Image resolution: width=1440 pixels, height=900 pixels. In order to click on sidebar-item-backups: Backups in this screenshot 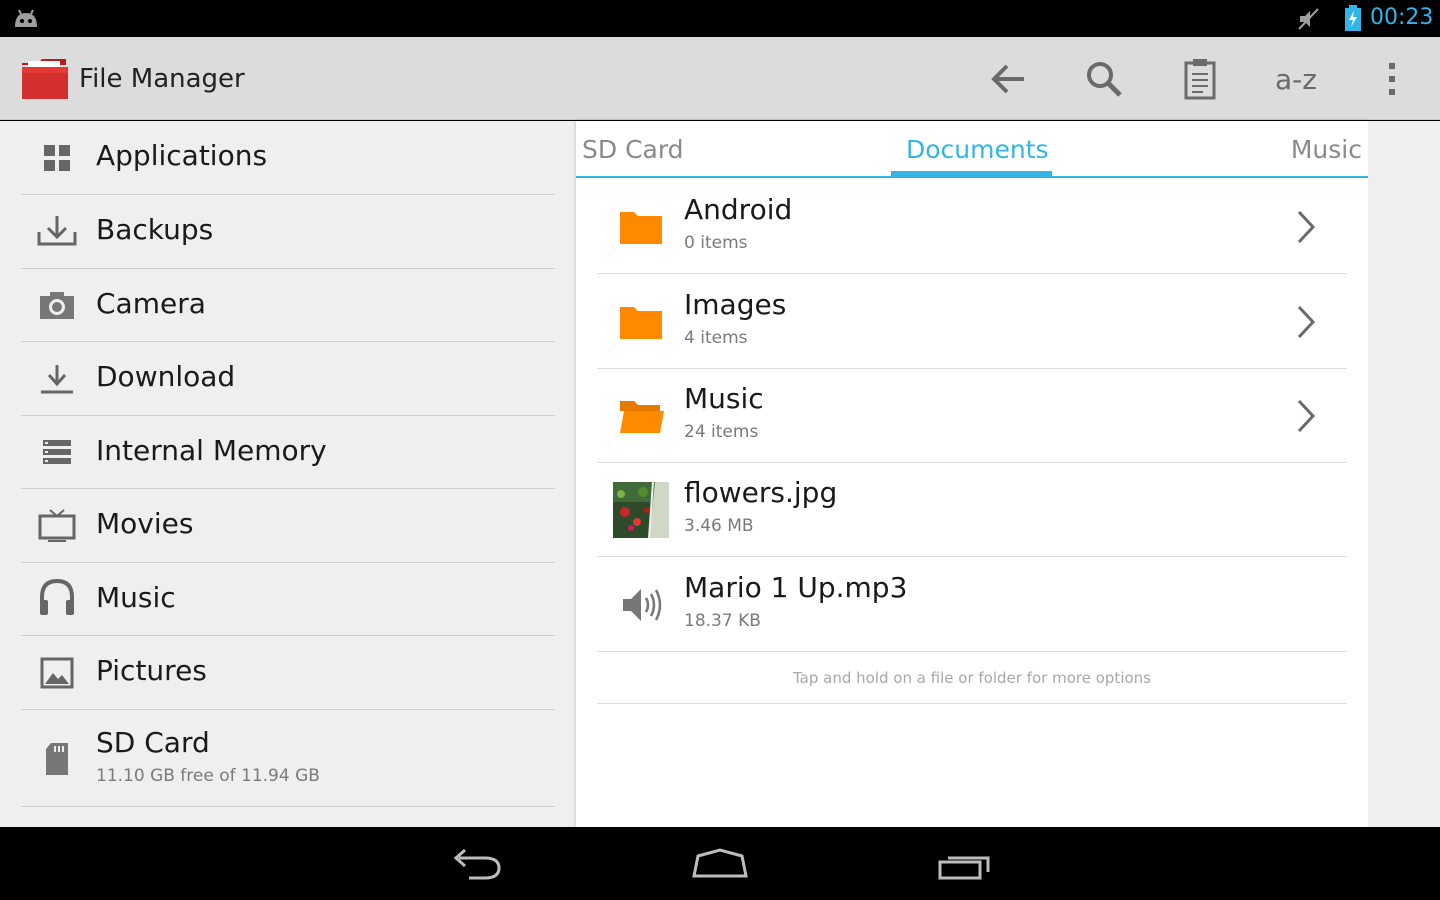, I will do `click(288, 232)`.